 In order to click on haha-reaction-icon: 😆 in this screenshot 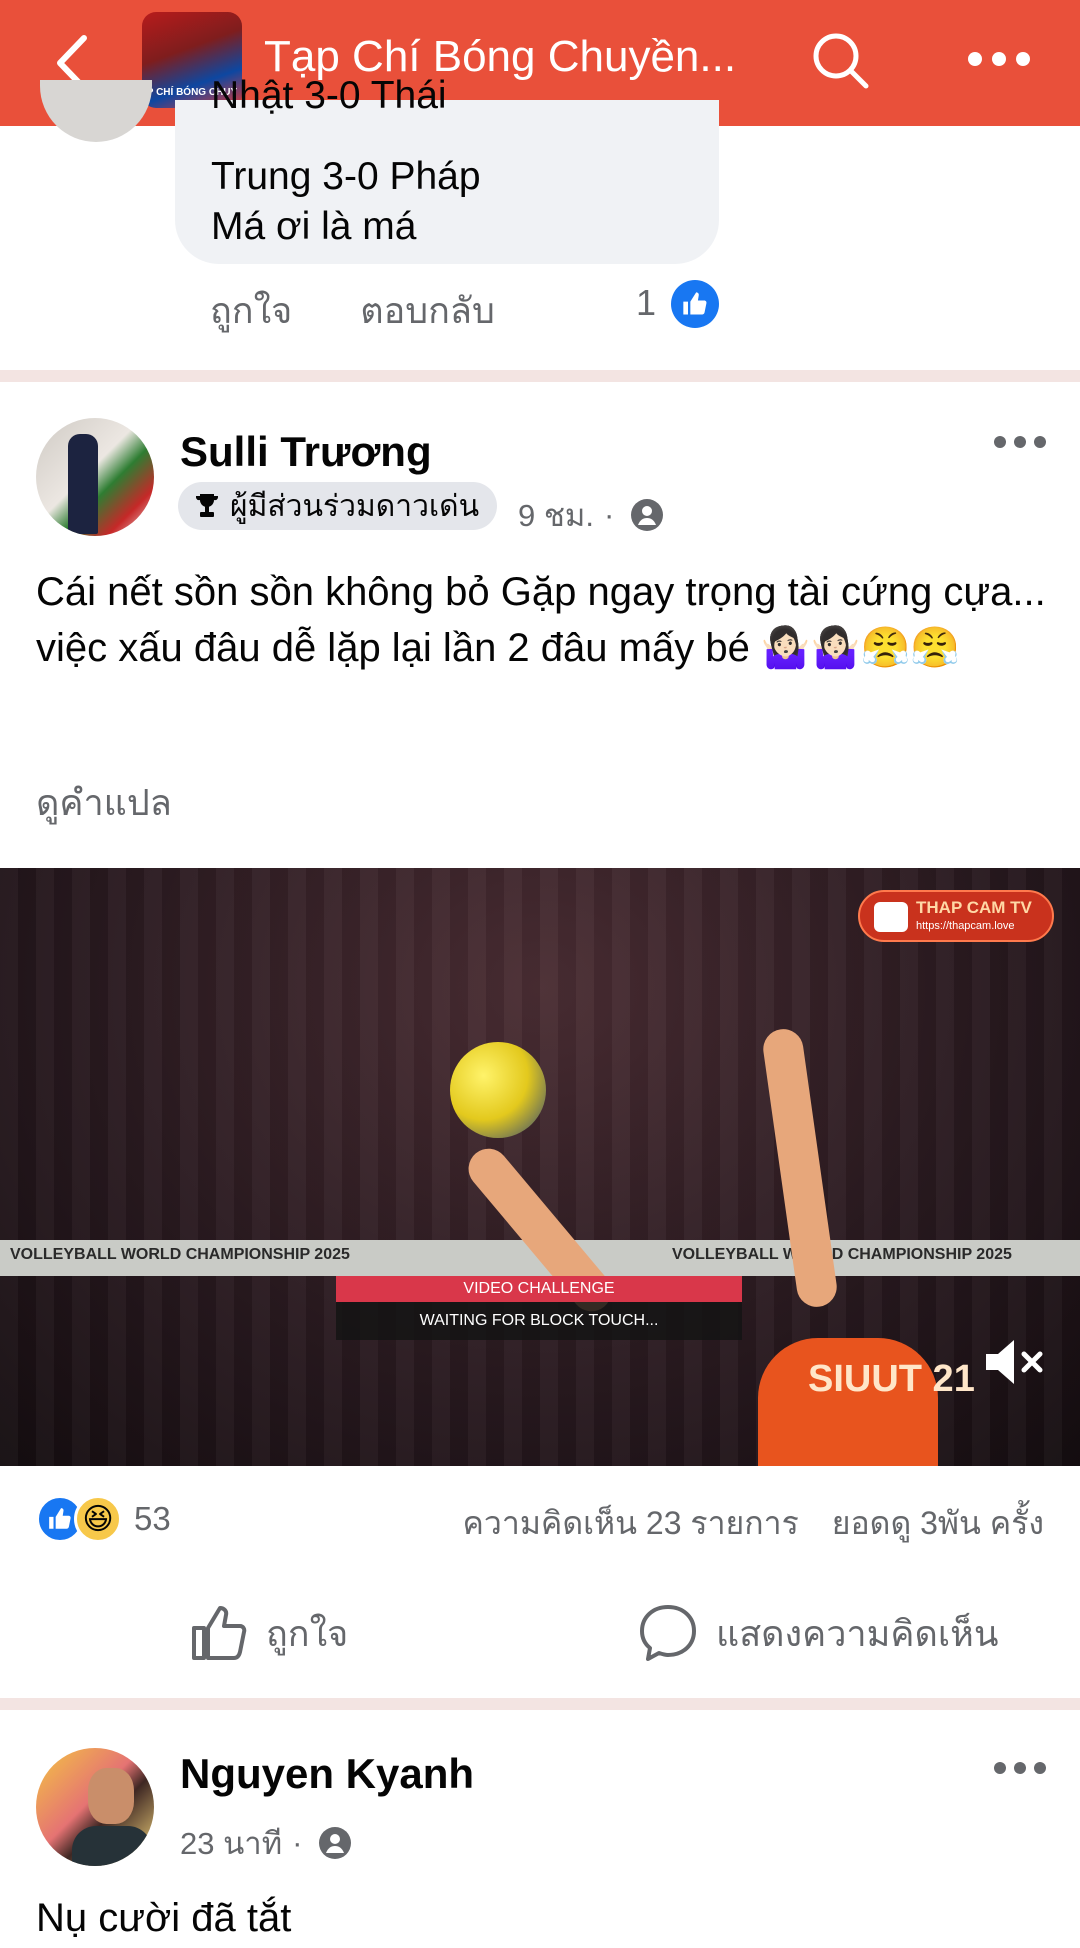, I will do `click(98, 1519)`.